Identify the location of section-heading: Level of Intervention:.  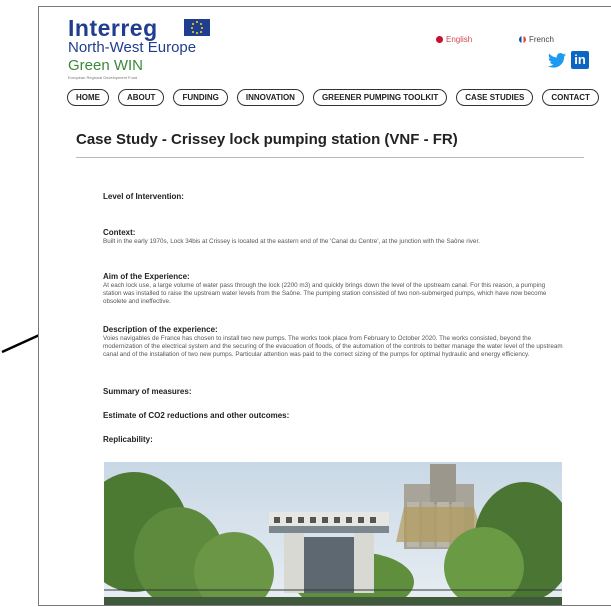
(143, 196).